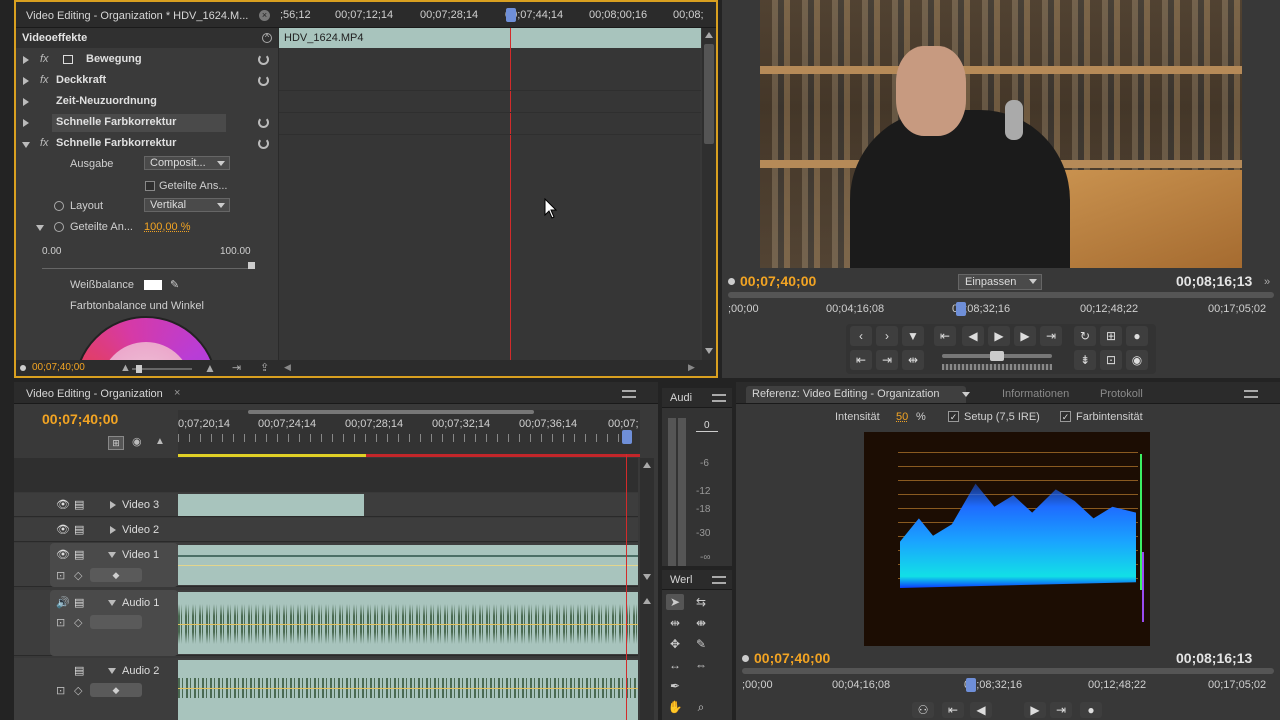 The image size is (1280, 720). What do you see at coordinates (701, 623) in the screenshot?
I see `rolling-edit-tool-icon: ⇼` at bounding box center [701, 623].